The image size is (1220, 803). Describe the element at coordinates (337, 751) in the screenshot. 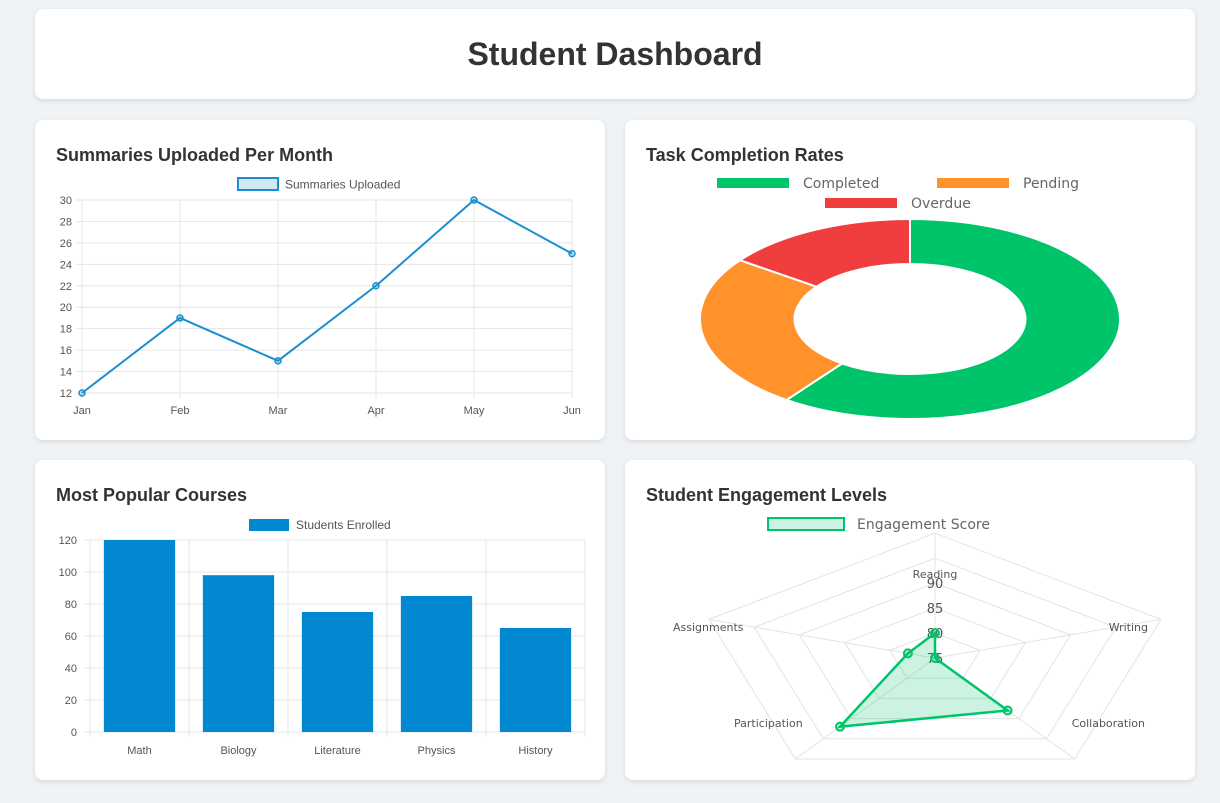

I see `x-tick-label: Literature` at that location.